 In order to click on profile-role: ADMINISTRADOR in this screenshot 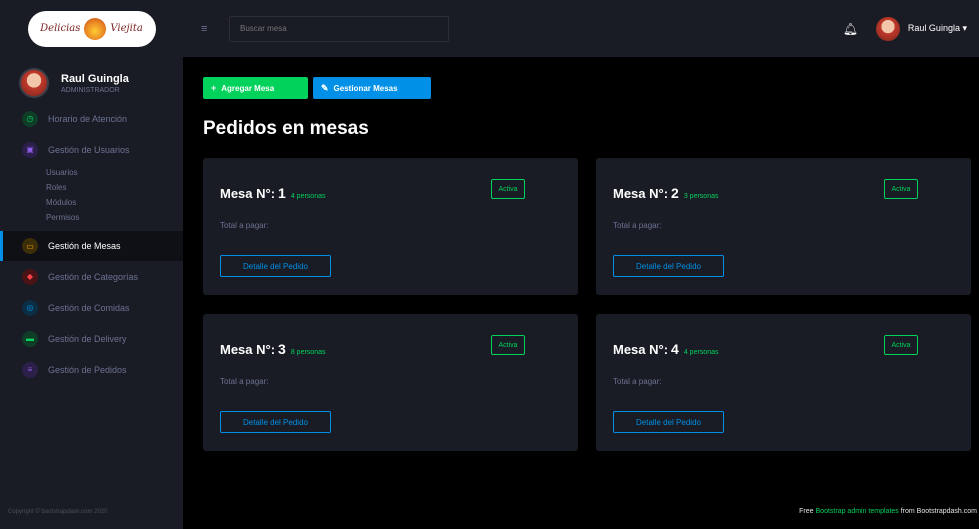, I will do `click(90, 90)`.